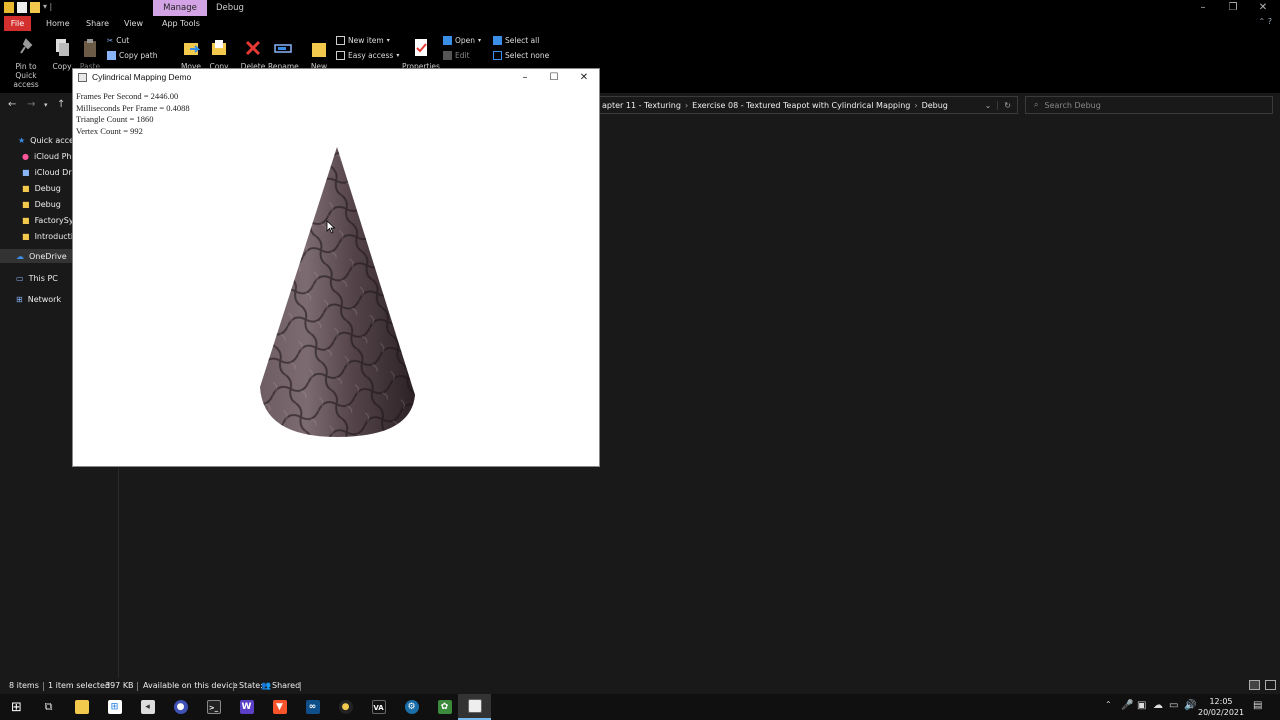 The image size is (1280, 720). Describe the element at coordinates (61, 104) in the screenshot. I see `up-arrow-icon: ↑` at that location.